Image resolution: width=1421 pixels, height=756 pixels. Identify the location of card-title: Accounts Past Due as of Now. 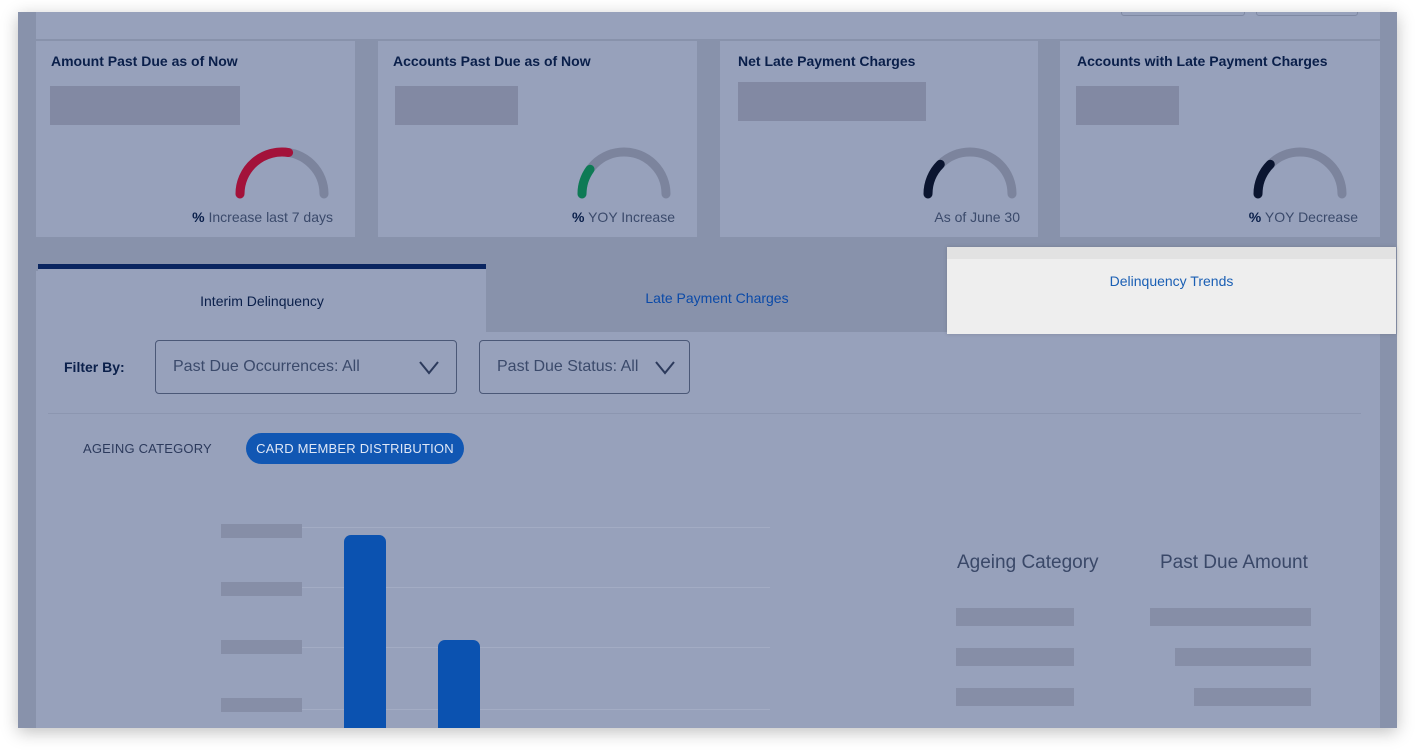
(492, 61).